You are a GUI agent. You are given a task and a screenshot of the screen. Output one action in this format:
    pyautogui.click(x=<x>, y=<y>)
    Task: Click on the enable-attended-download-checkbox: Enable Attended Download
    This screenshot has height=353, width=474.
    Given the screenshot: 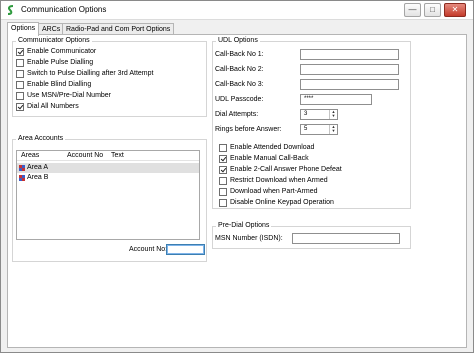 What is the action you would take?
    pyautogui.click(x=266, y=147)
    